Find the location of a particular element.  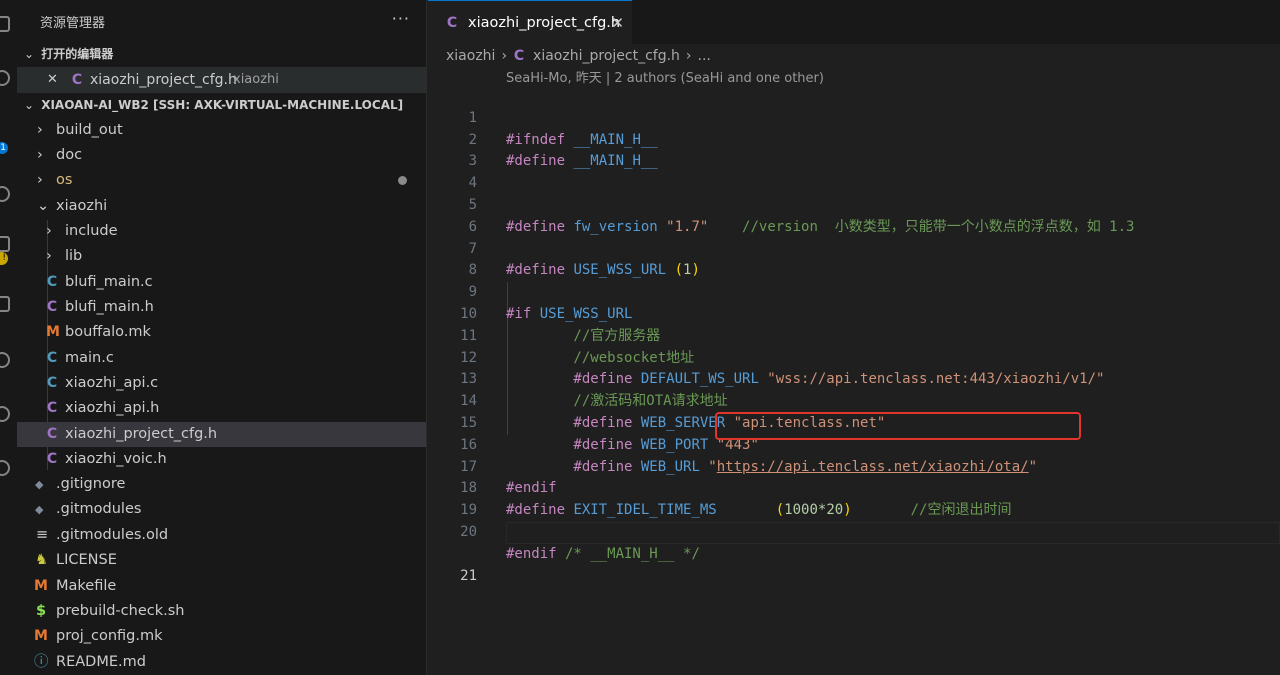

run-debug-icon is located at coordinates (5, 194).